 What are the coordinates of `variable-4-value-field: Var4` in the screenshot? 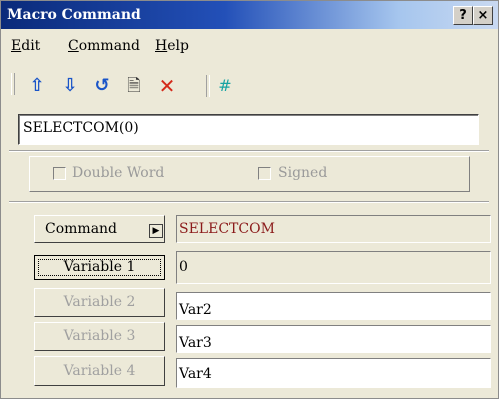 It's located at (333, 373).